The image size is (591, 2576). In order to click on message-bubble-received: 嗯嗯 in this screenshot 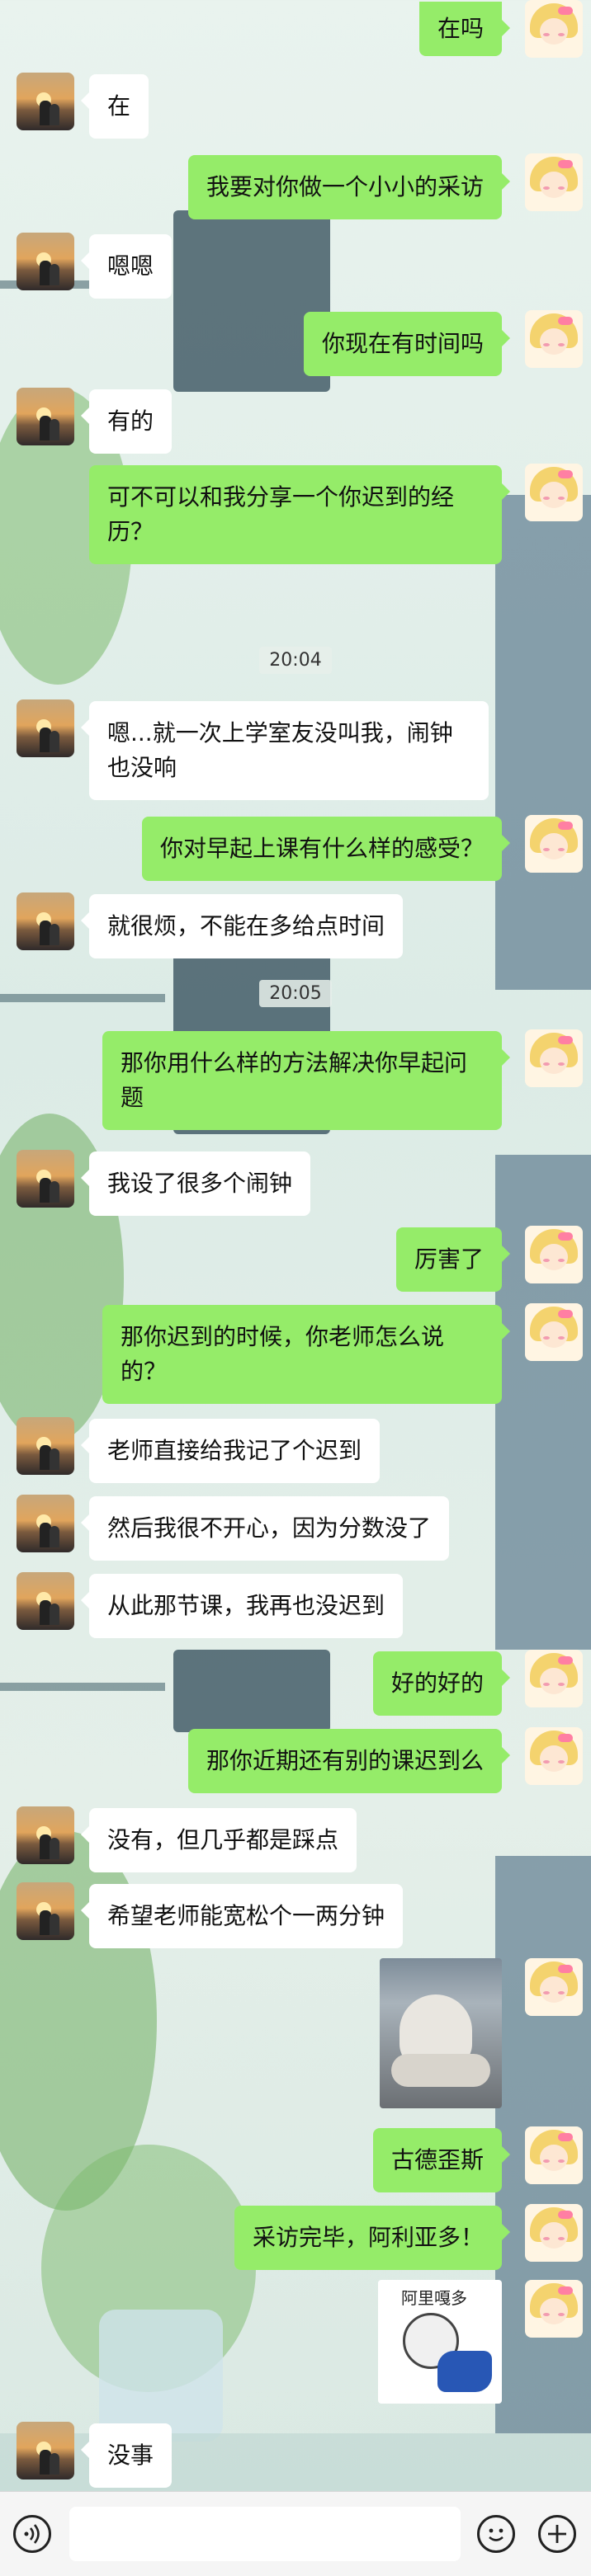, I will do `click(126, 266)`.